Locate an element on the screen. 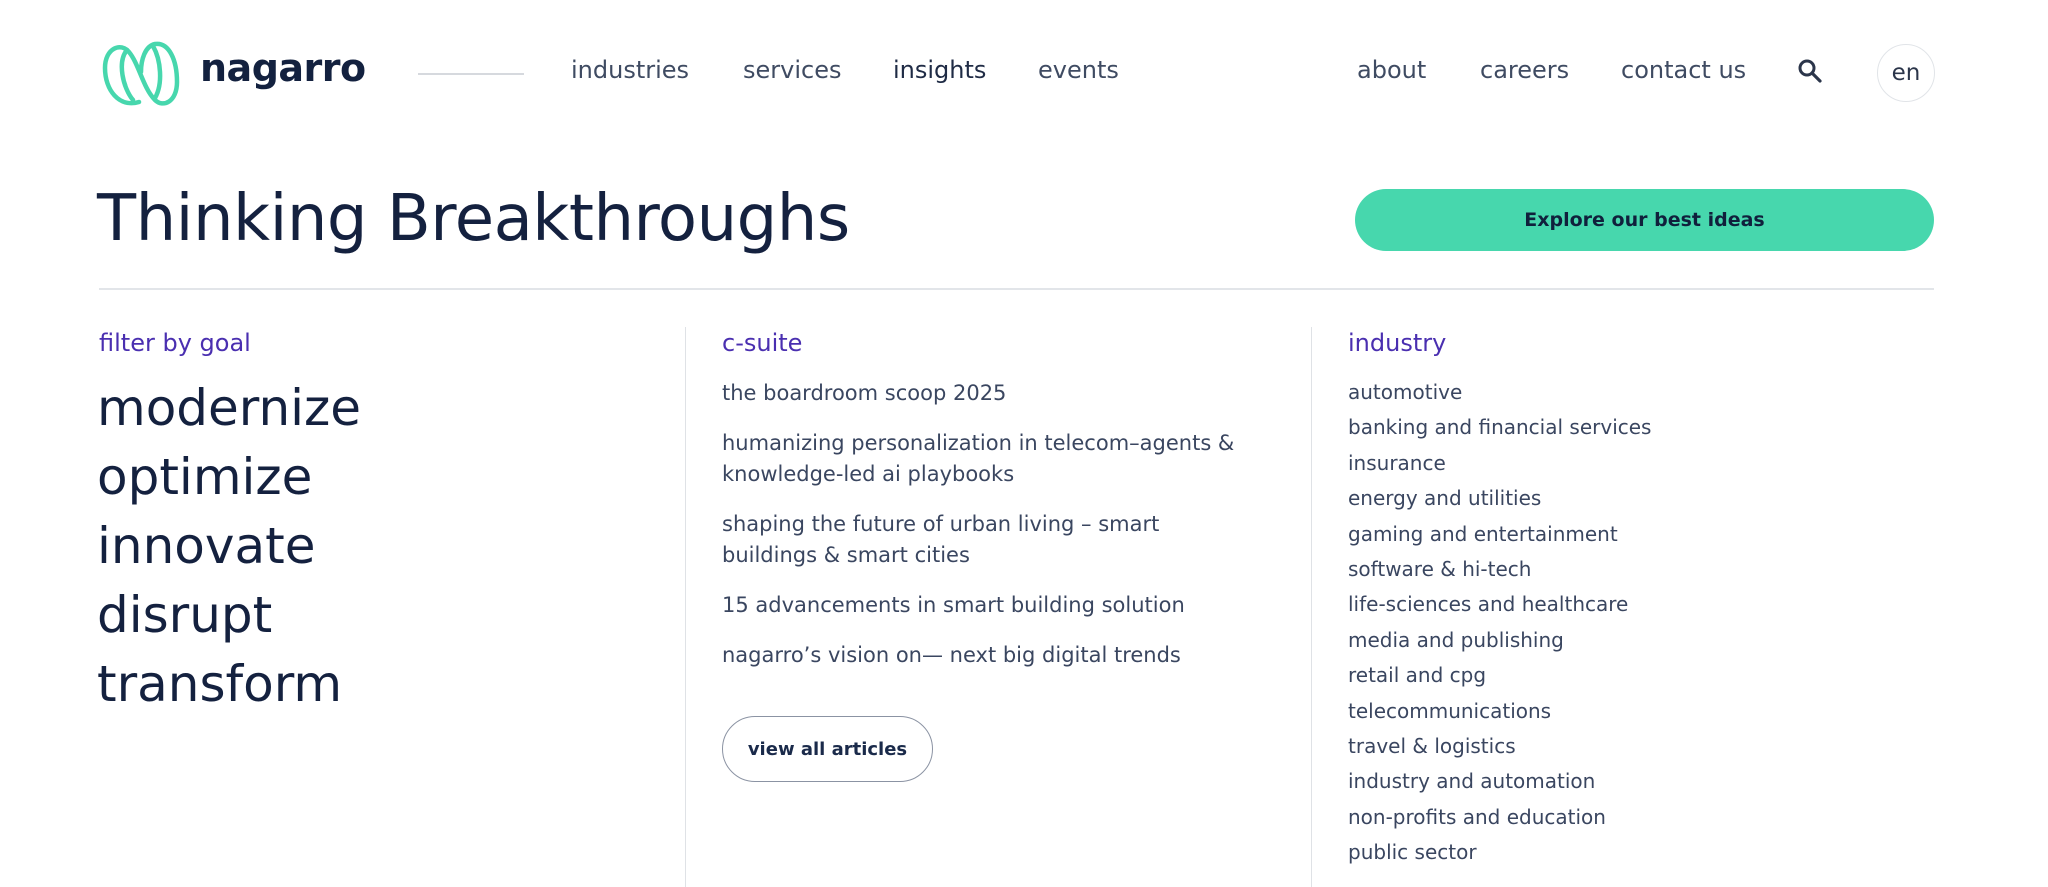 This screenshot has width=2048, height=887. language-label: en is located at coordinates (1906, 73).